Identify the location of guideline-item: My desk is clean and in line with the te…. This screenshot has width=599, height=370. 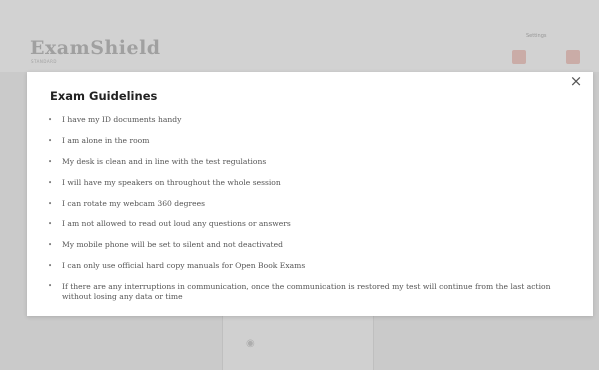
(305, 162).